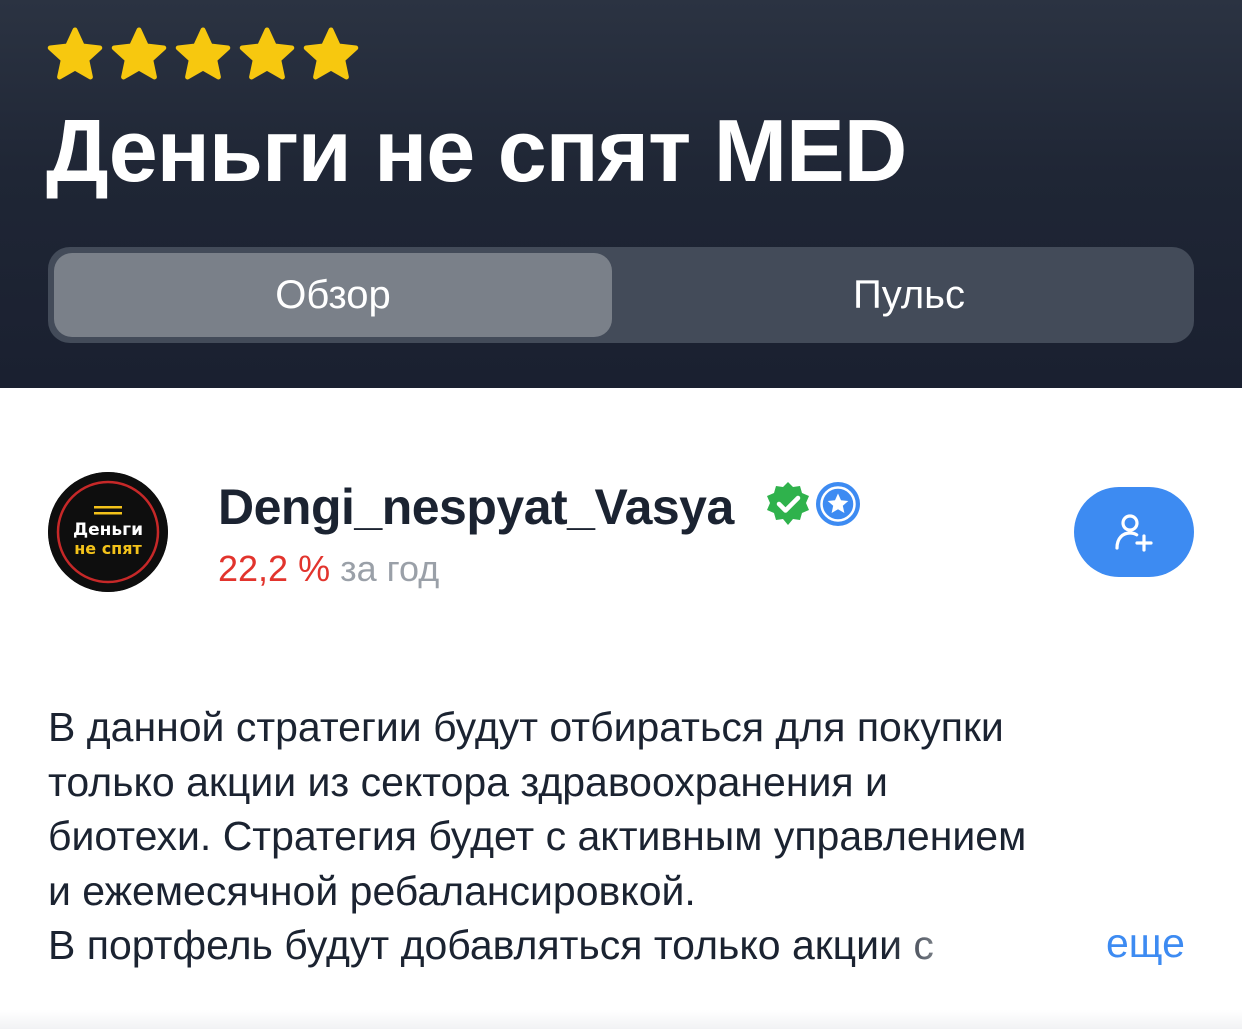 The image size is (1242, 1029). Describe the element at coordinates (813, 504) in the screenshot. I see `author-badges` at that location.